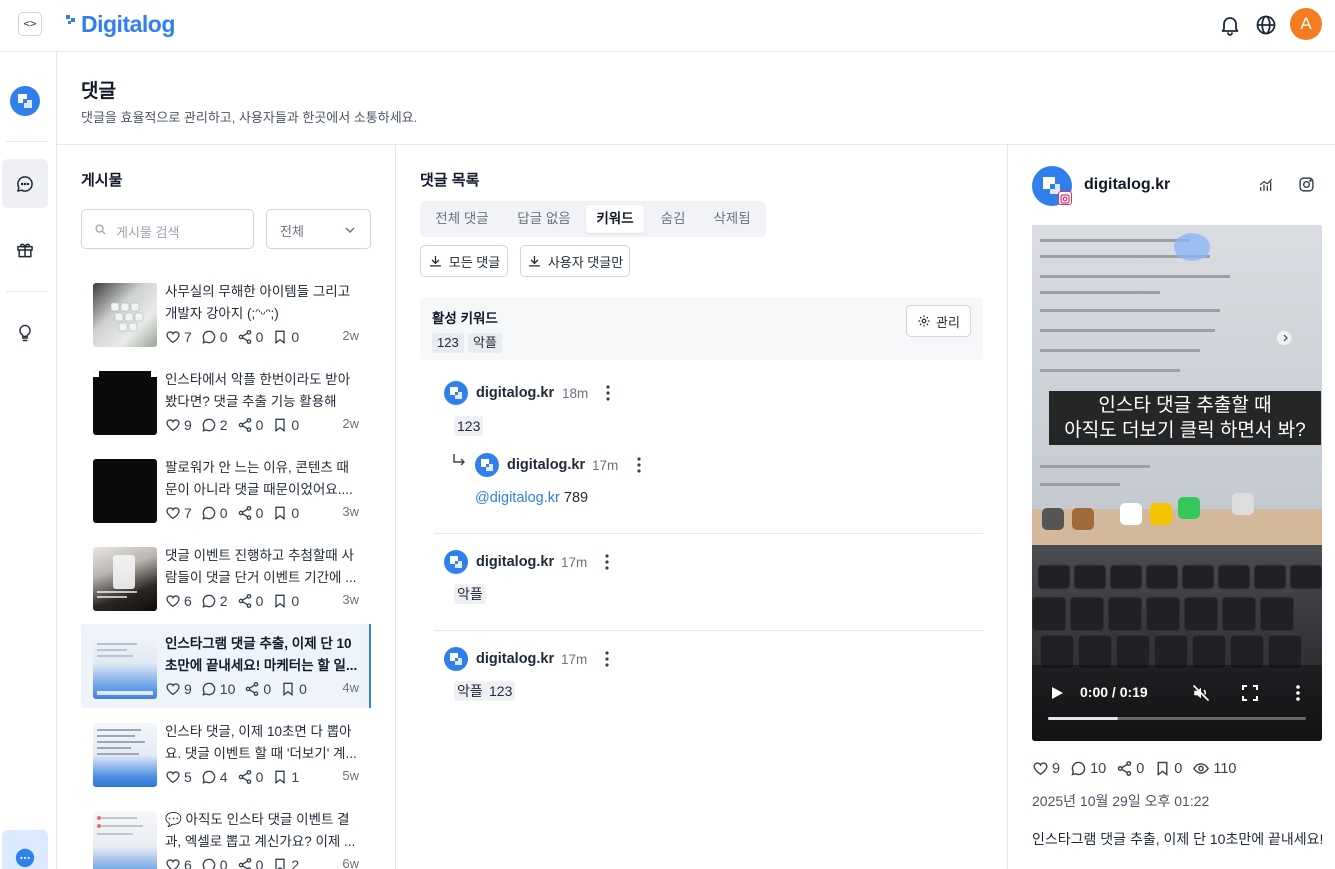 The width and height of the screenshot is (1335, 869). Describe the element at coordinates (448, 343) in the screenshot. I see `keyword-chip: 123` at that location.